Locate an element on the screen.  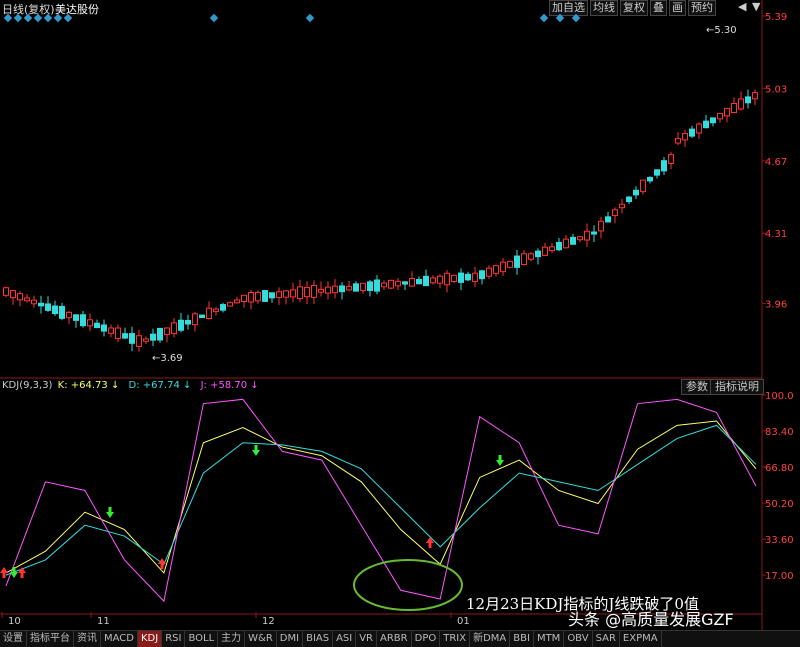
tab-mtm: MTM is located at coordinates (549, 639).